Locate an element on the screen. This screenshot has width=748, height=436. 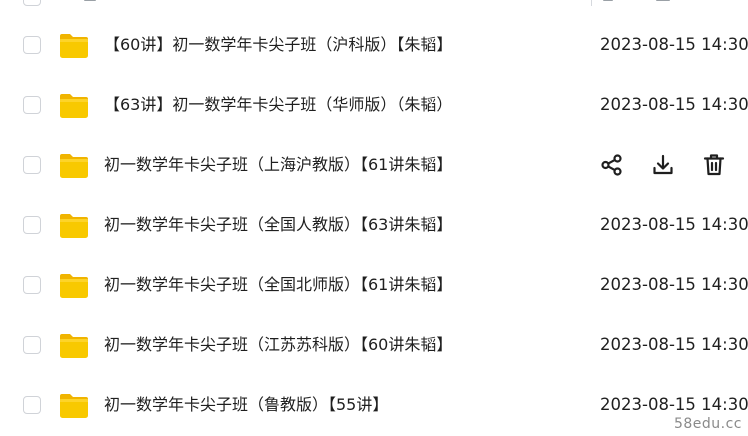
file-row: 初一数学年卡尖子班（鲁教版）【55讲】 2023-08-15 14:30 is located at coordinates (374, 405).